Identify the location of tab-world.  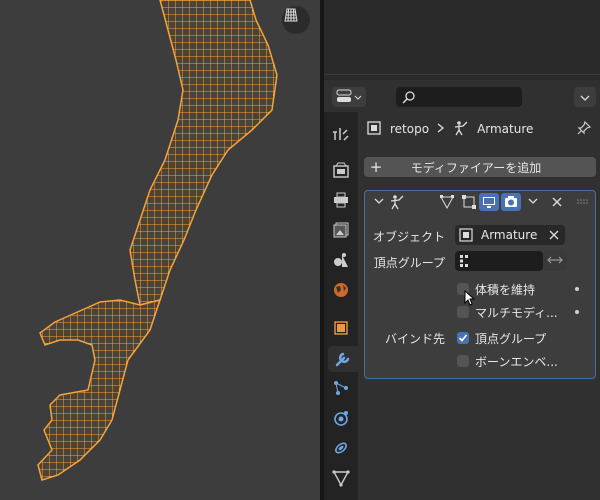
(341, 291).